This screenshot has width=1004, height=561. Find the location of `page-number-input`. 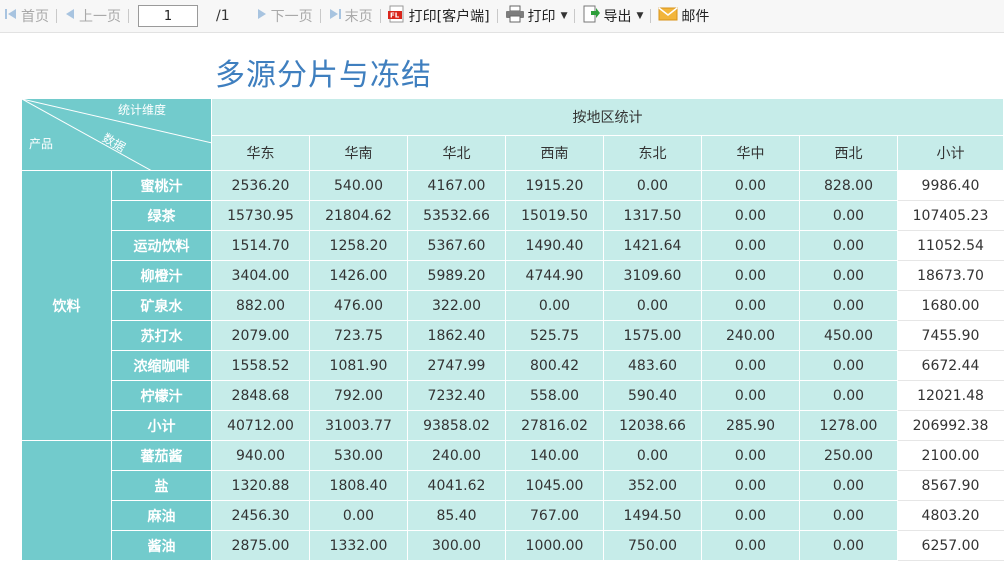

page-number-input is located at coordinates (168, 16).